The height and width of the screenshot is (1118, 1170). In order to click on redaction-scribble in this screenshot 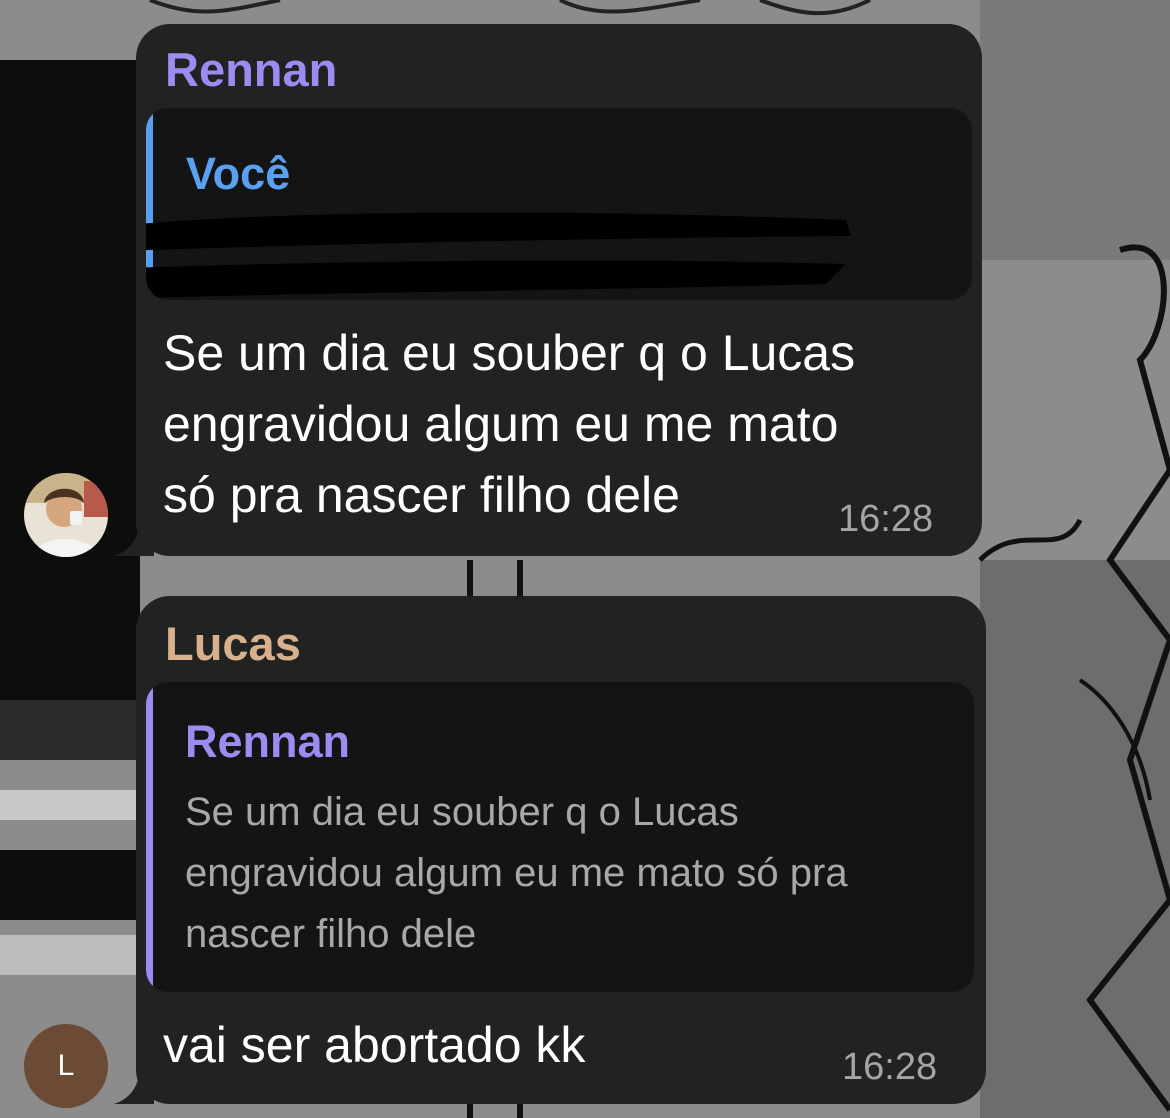, I will do `click(498, 255)`.